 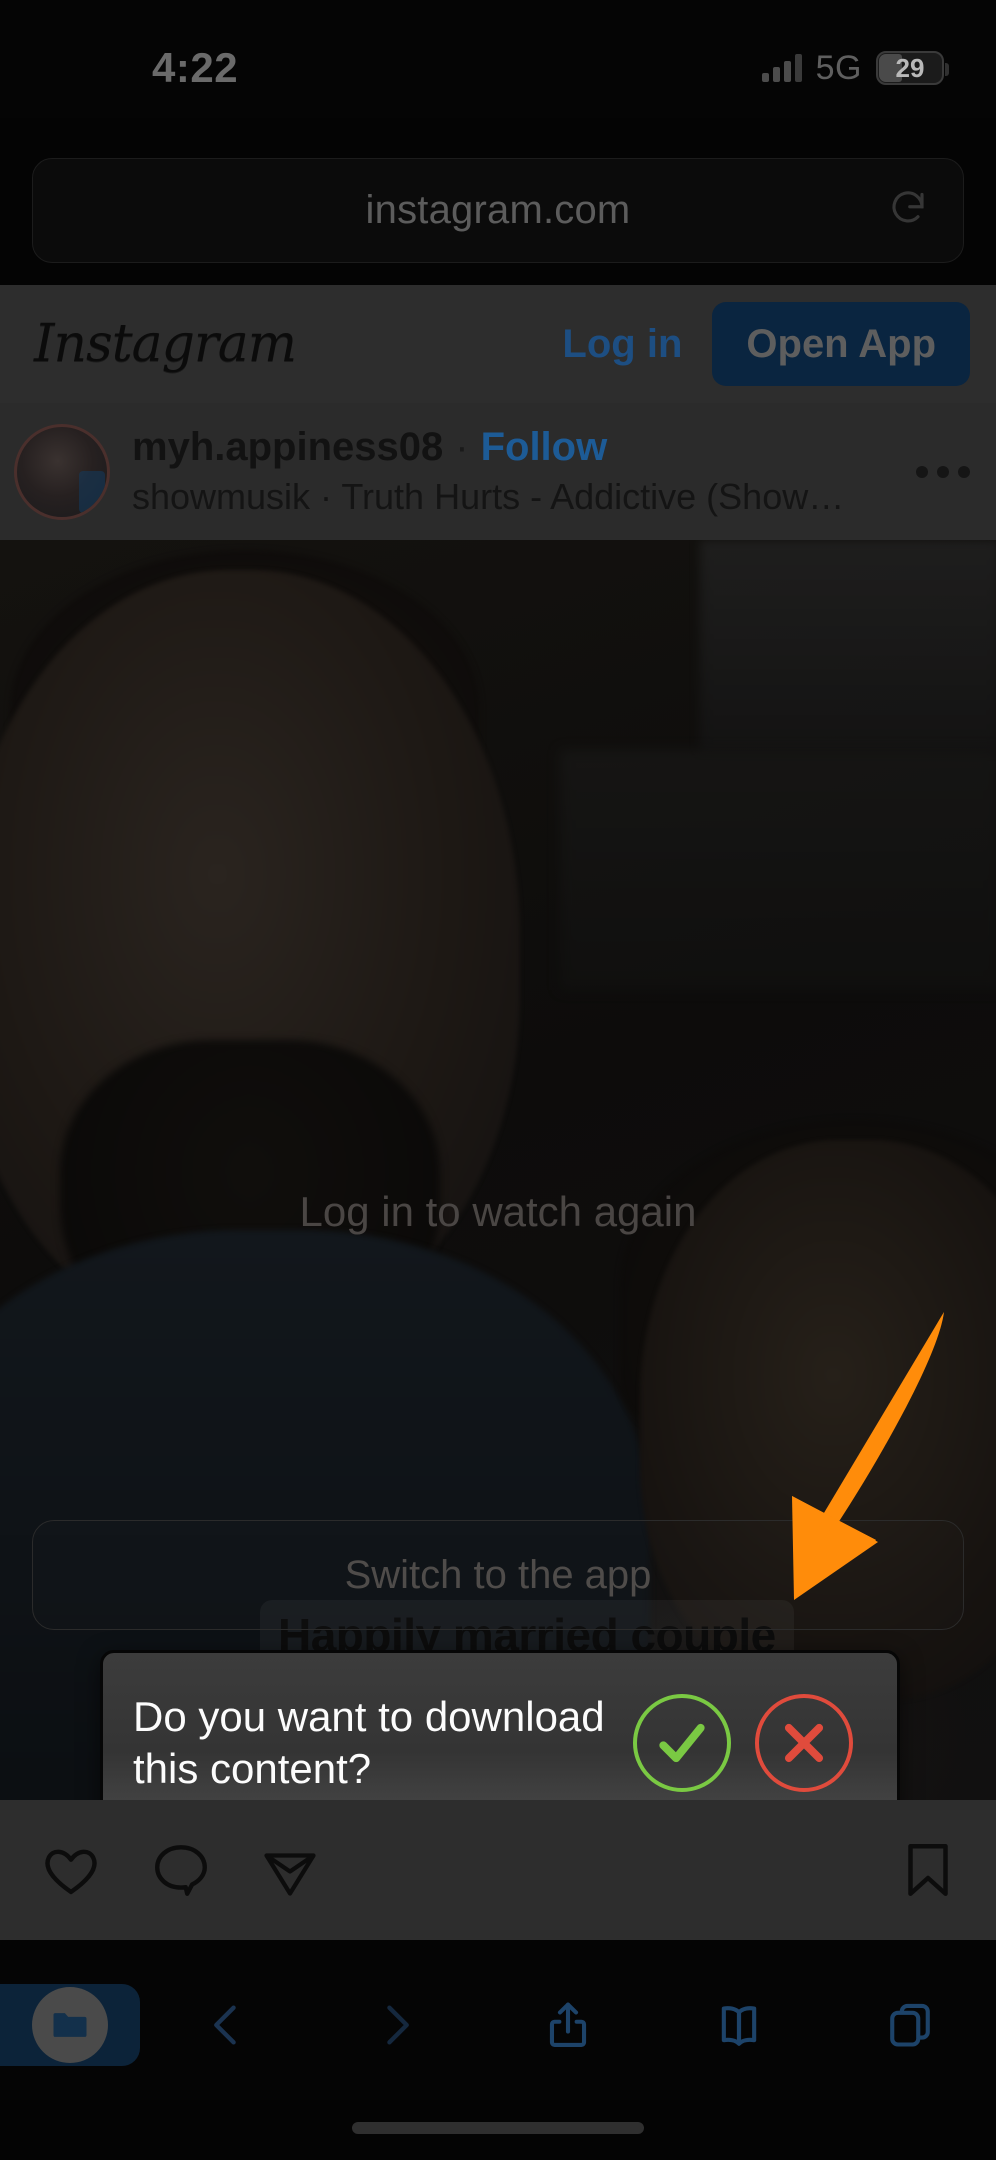 I want to click on login-link: Log in, so click(x=622, y=344).